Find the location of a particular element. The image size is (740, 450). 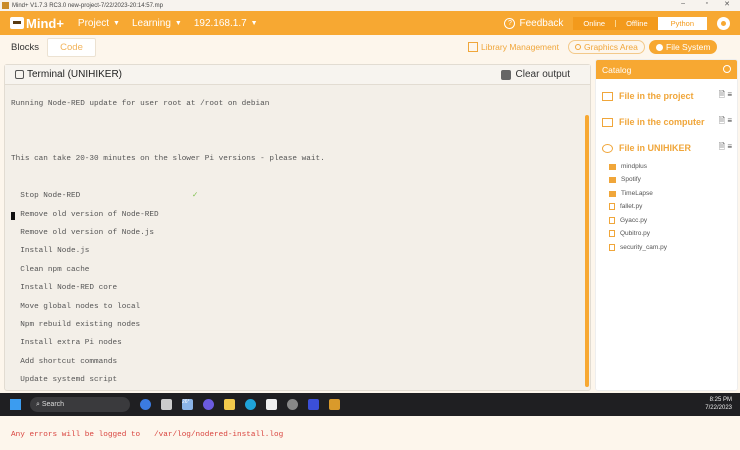

bing-icon is located at coordinates (145, 404).